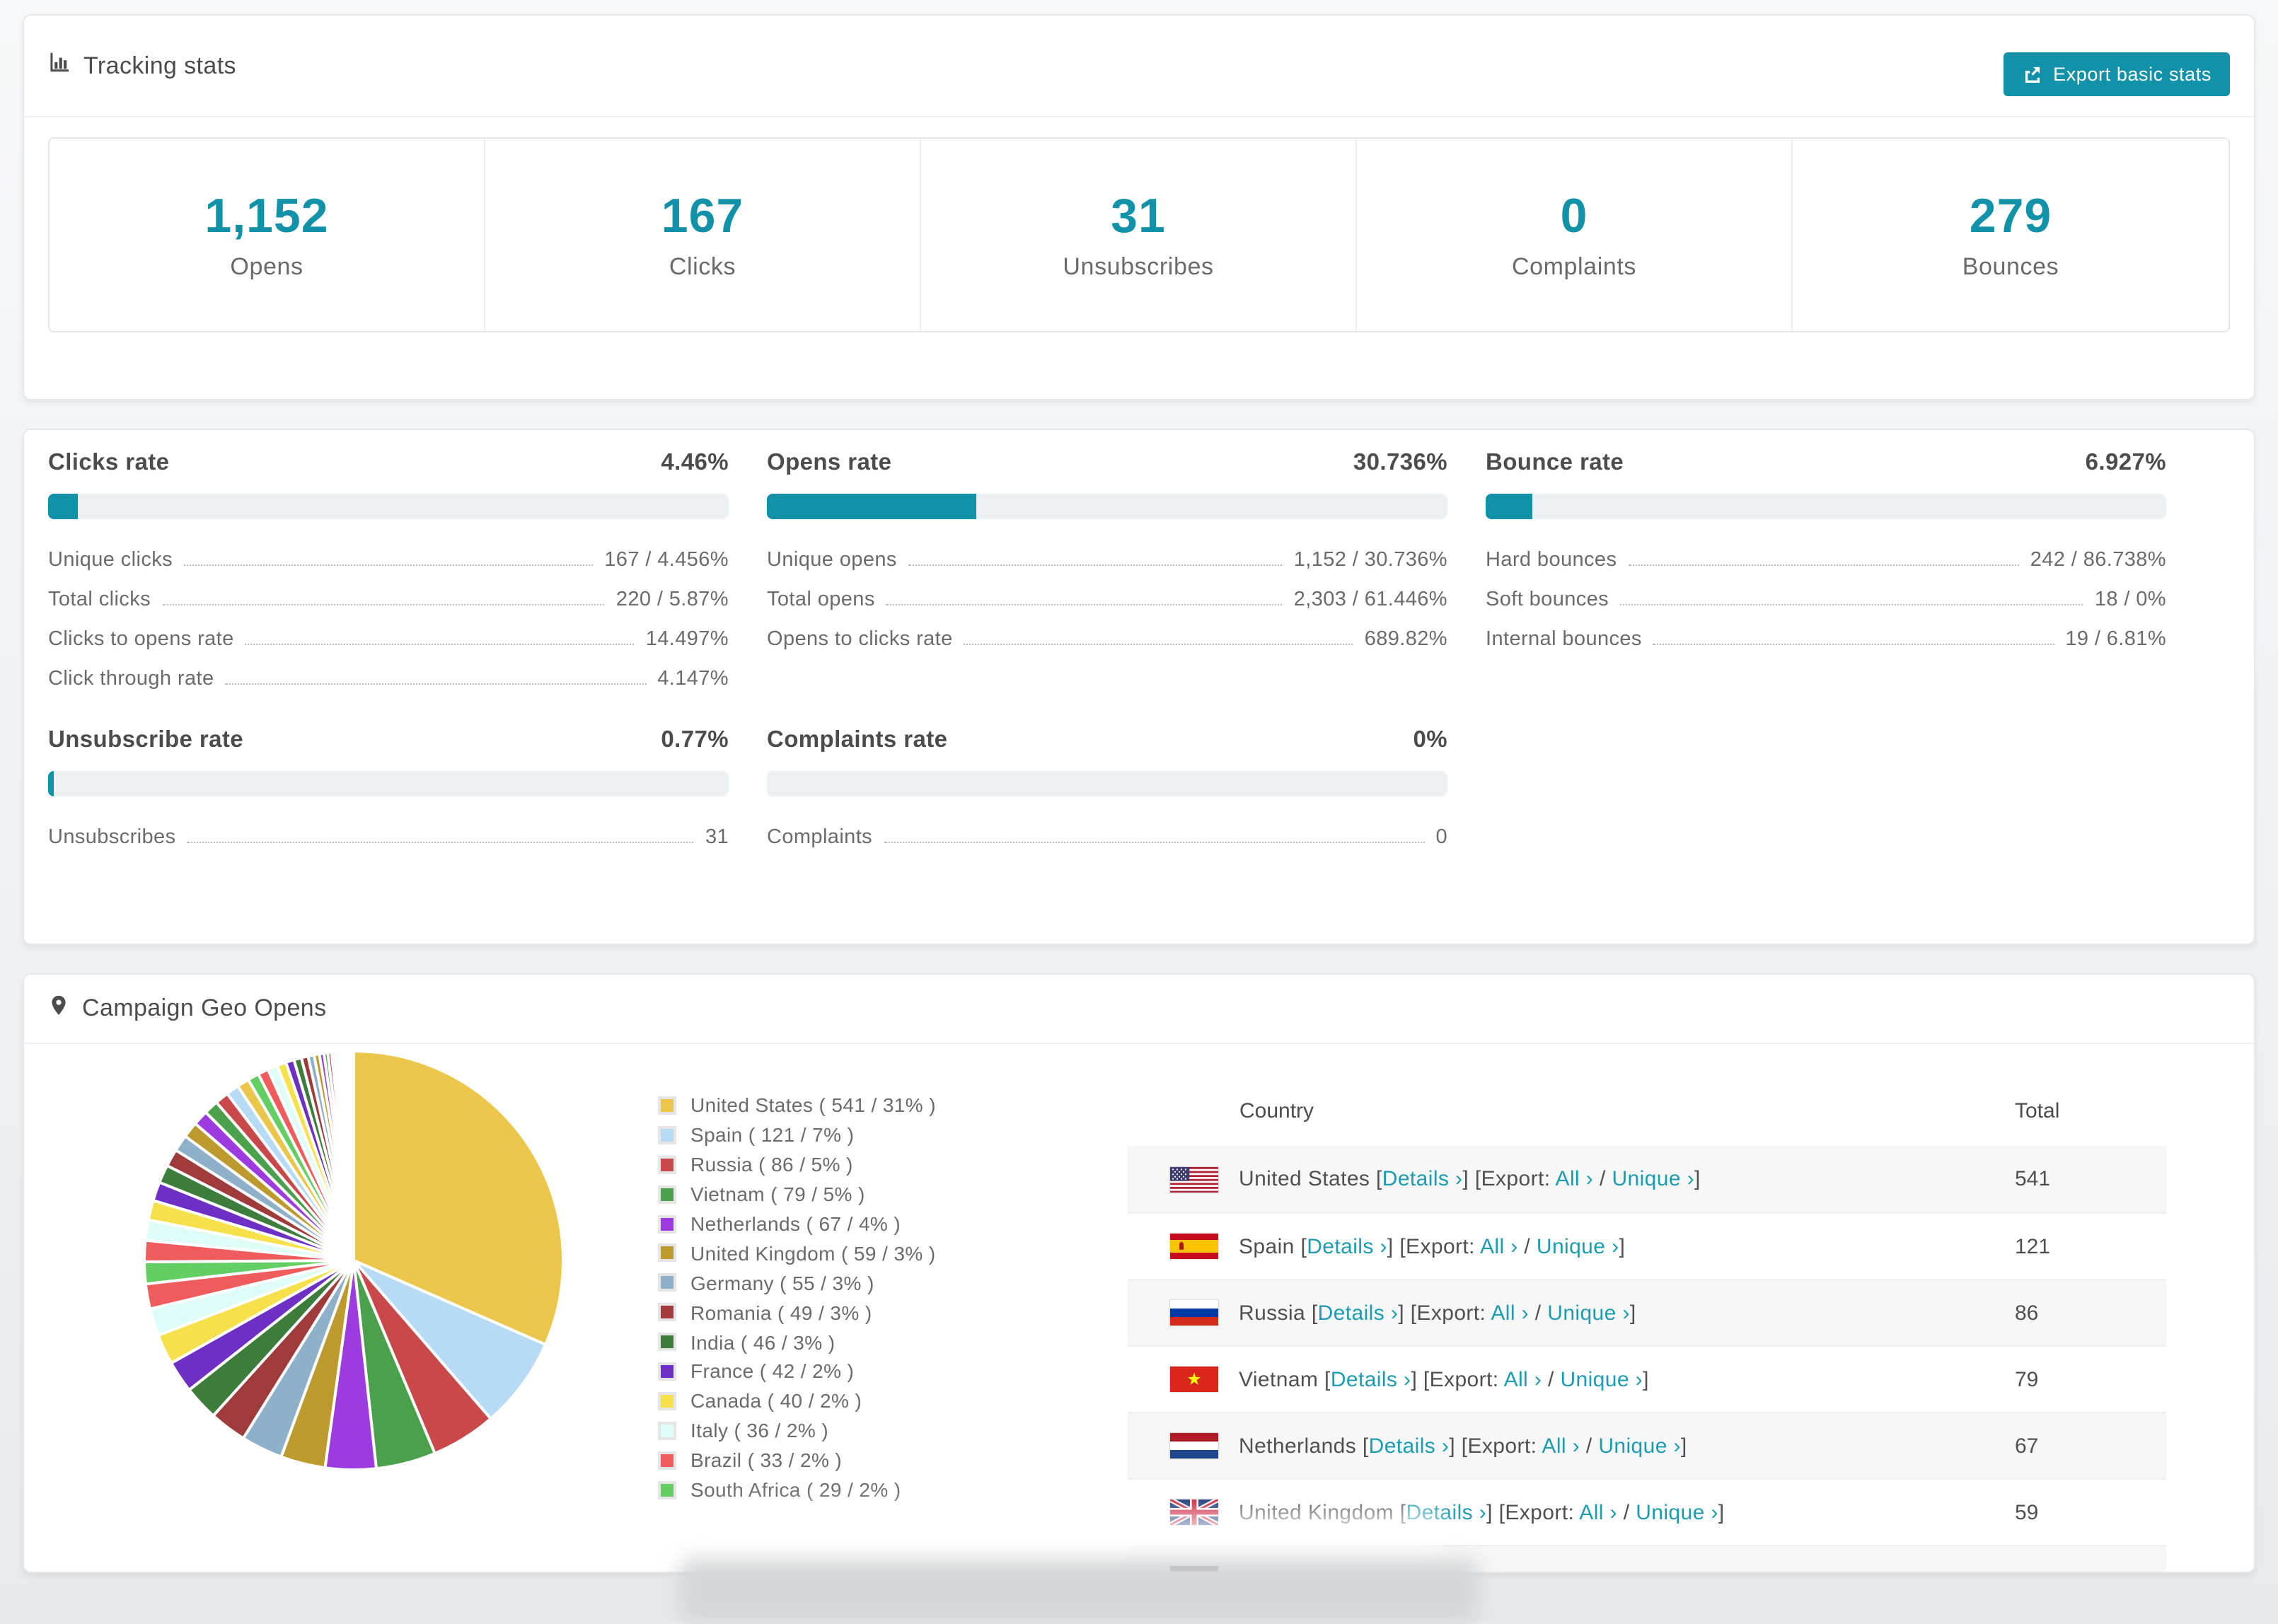  What do you see at coordinates (112, 837) in the screenshot?
I see `rate-row-label: Unsubscribes` at bounding box center [112, 837].